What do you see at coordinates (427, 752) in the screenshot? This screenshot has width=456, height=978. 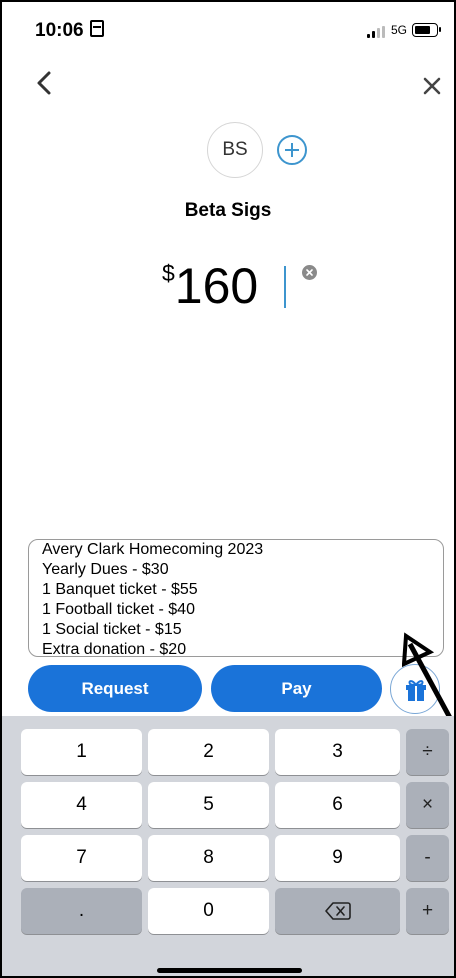 I see `key-divide: ÷` at bounding box center [427, 752].